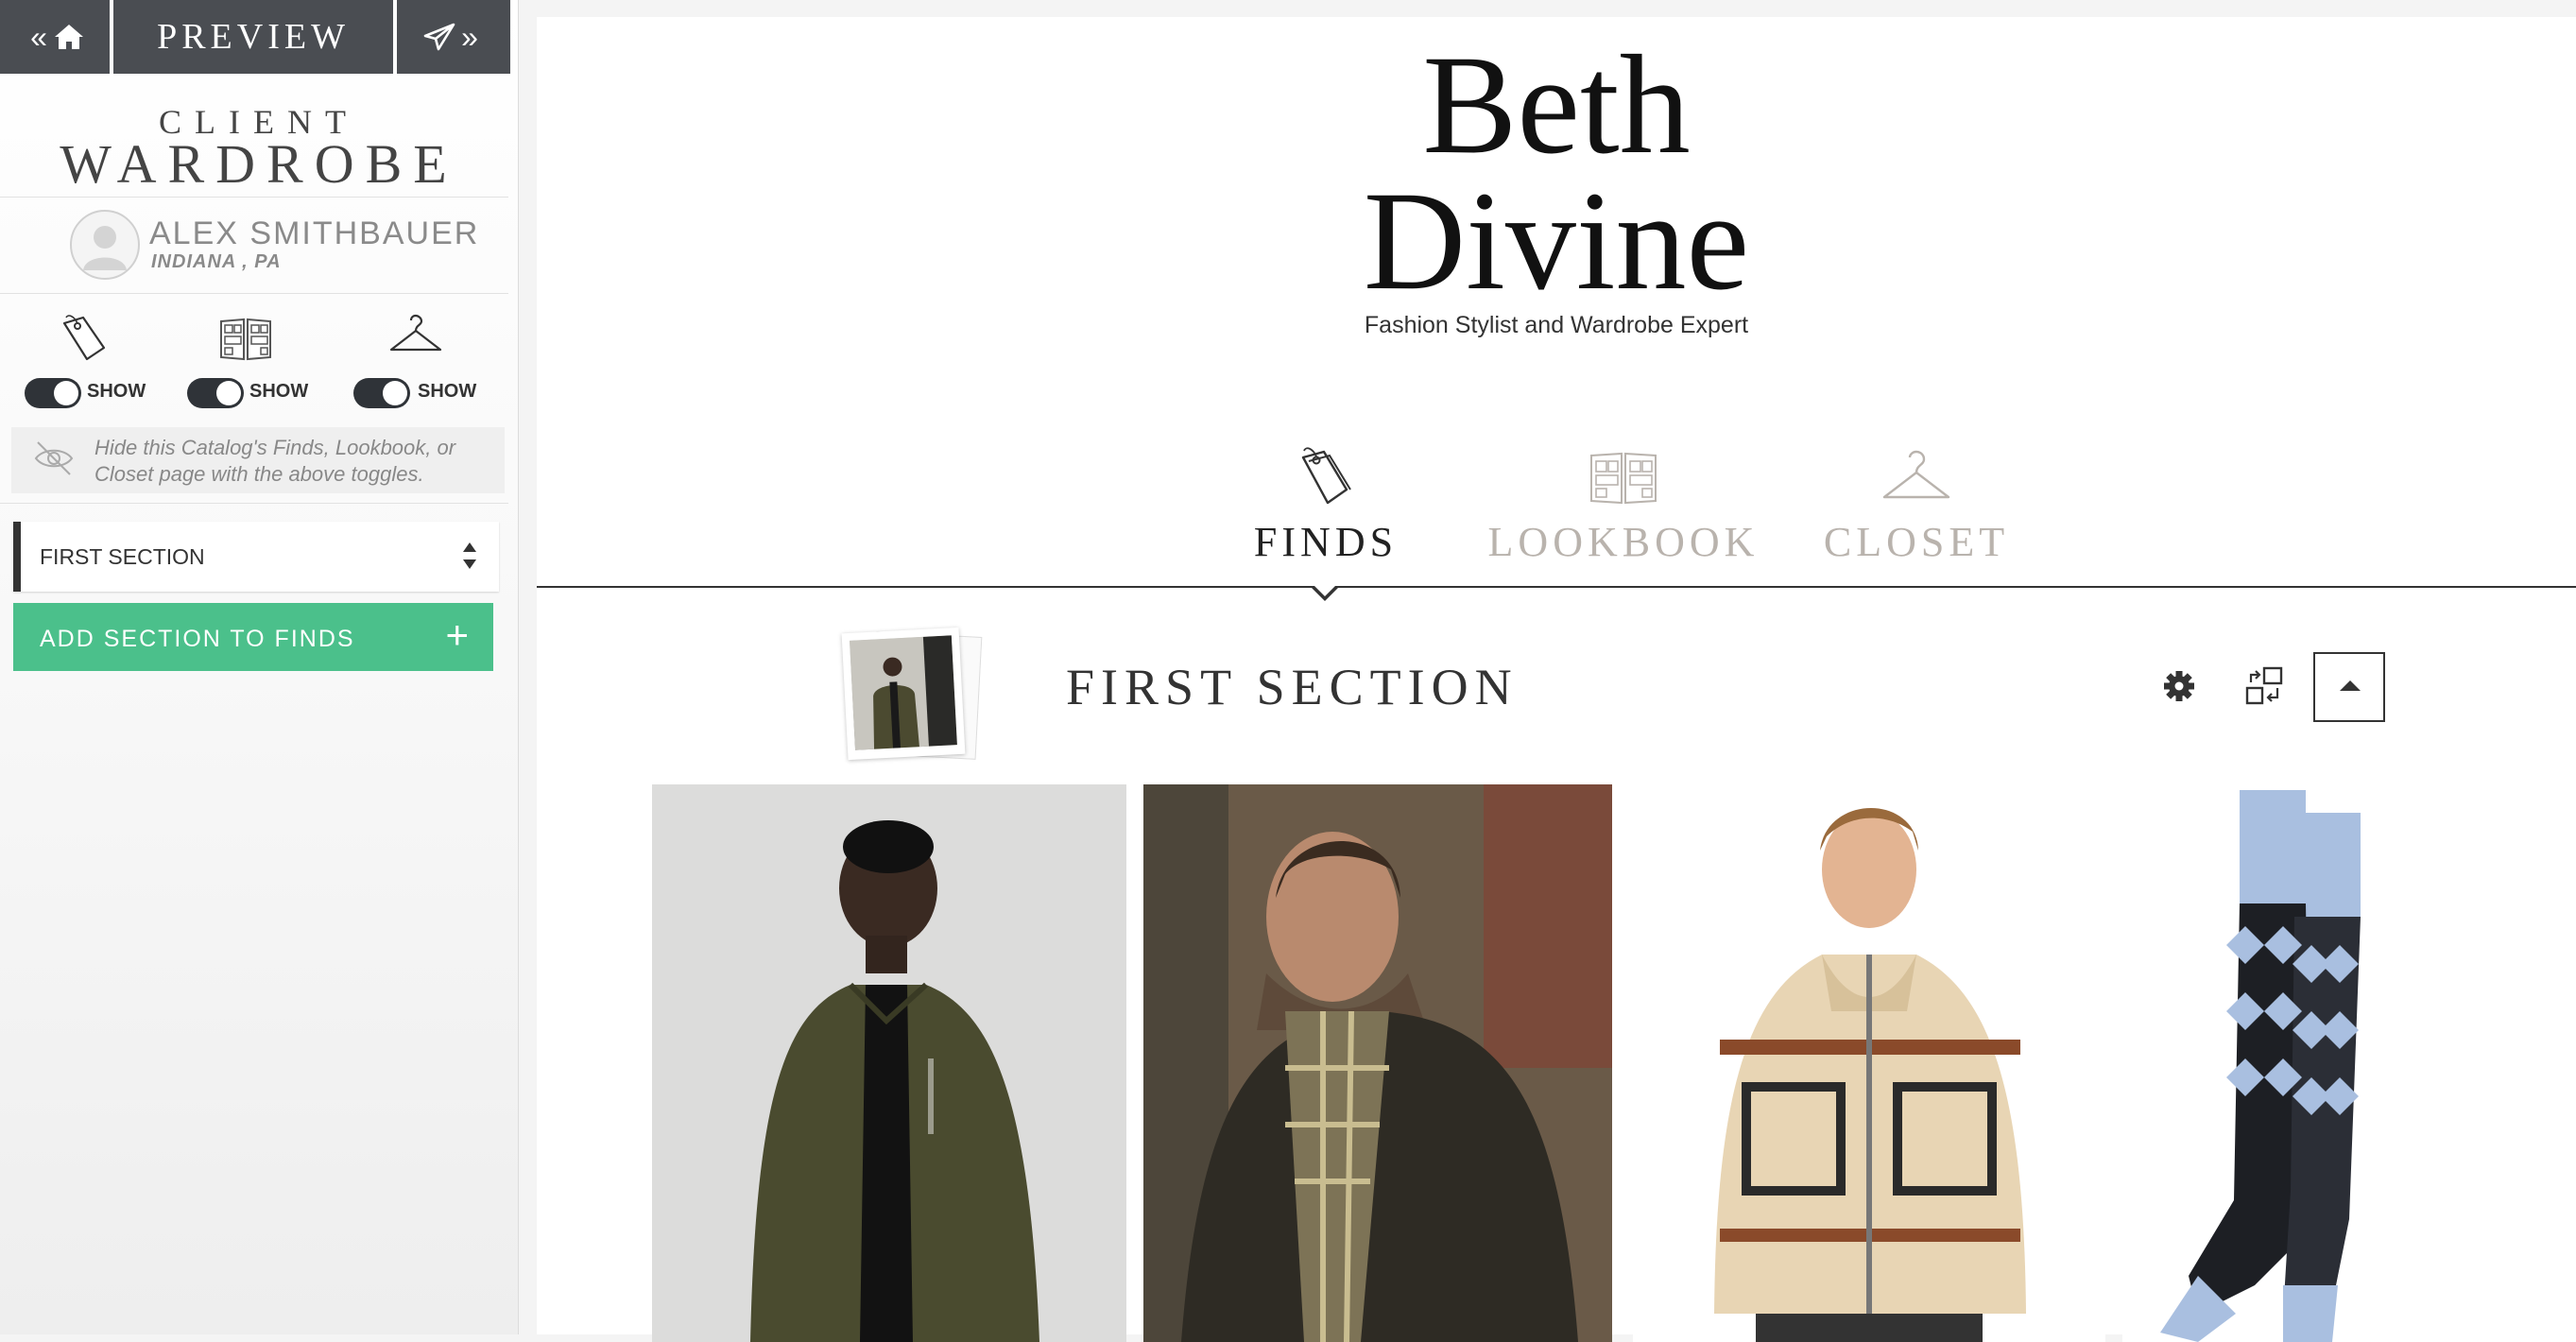 This screenshot has height=1342, width=2576. Describe the element at coordinates (122, 557) in the screenshot. I see `section-select-value: FIRST SECTION` at that location.